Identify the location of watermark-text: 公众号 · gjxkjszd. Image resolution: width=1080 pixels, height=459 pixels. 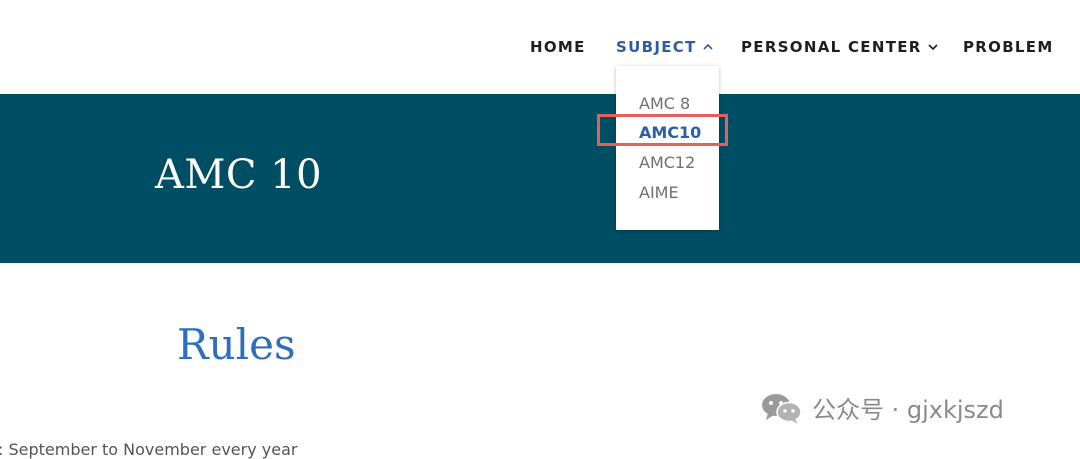
(908, 410).